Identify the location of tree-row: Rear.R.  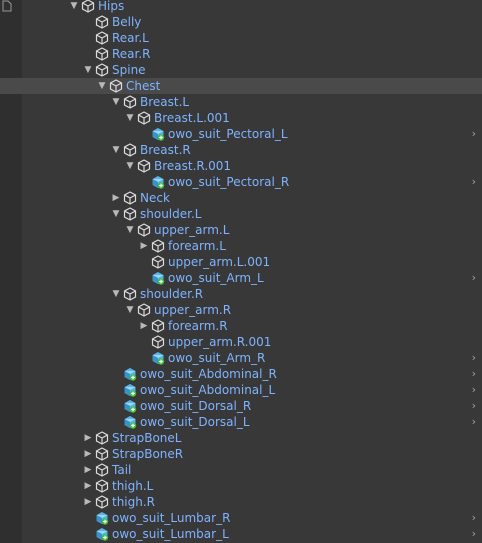
(241, 54).